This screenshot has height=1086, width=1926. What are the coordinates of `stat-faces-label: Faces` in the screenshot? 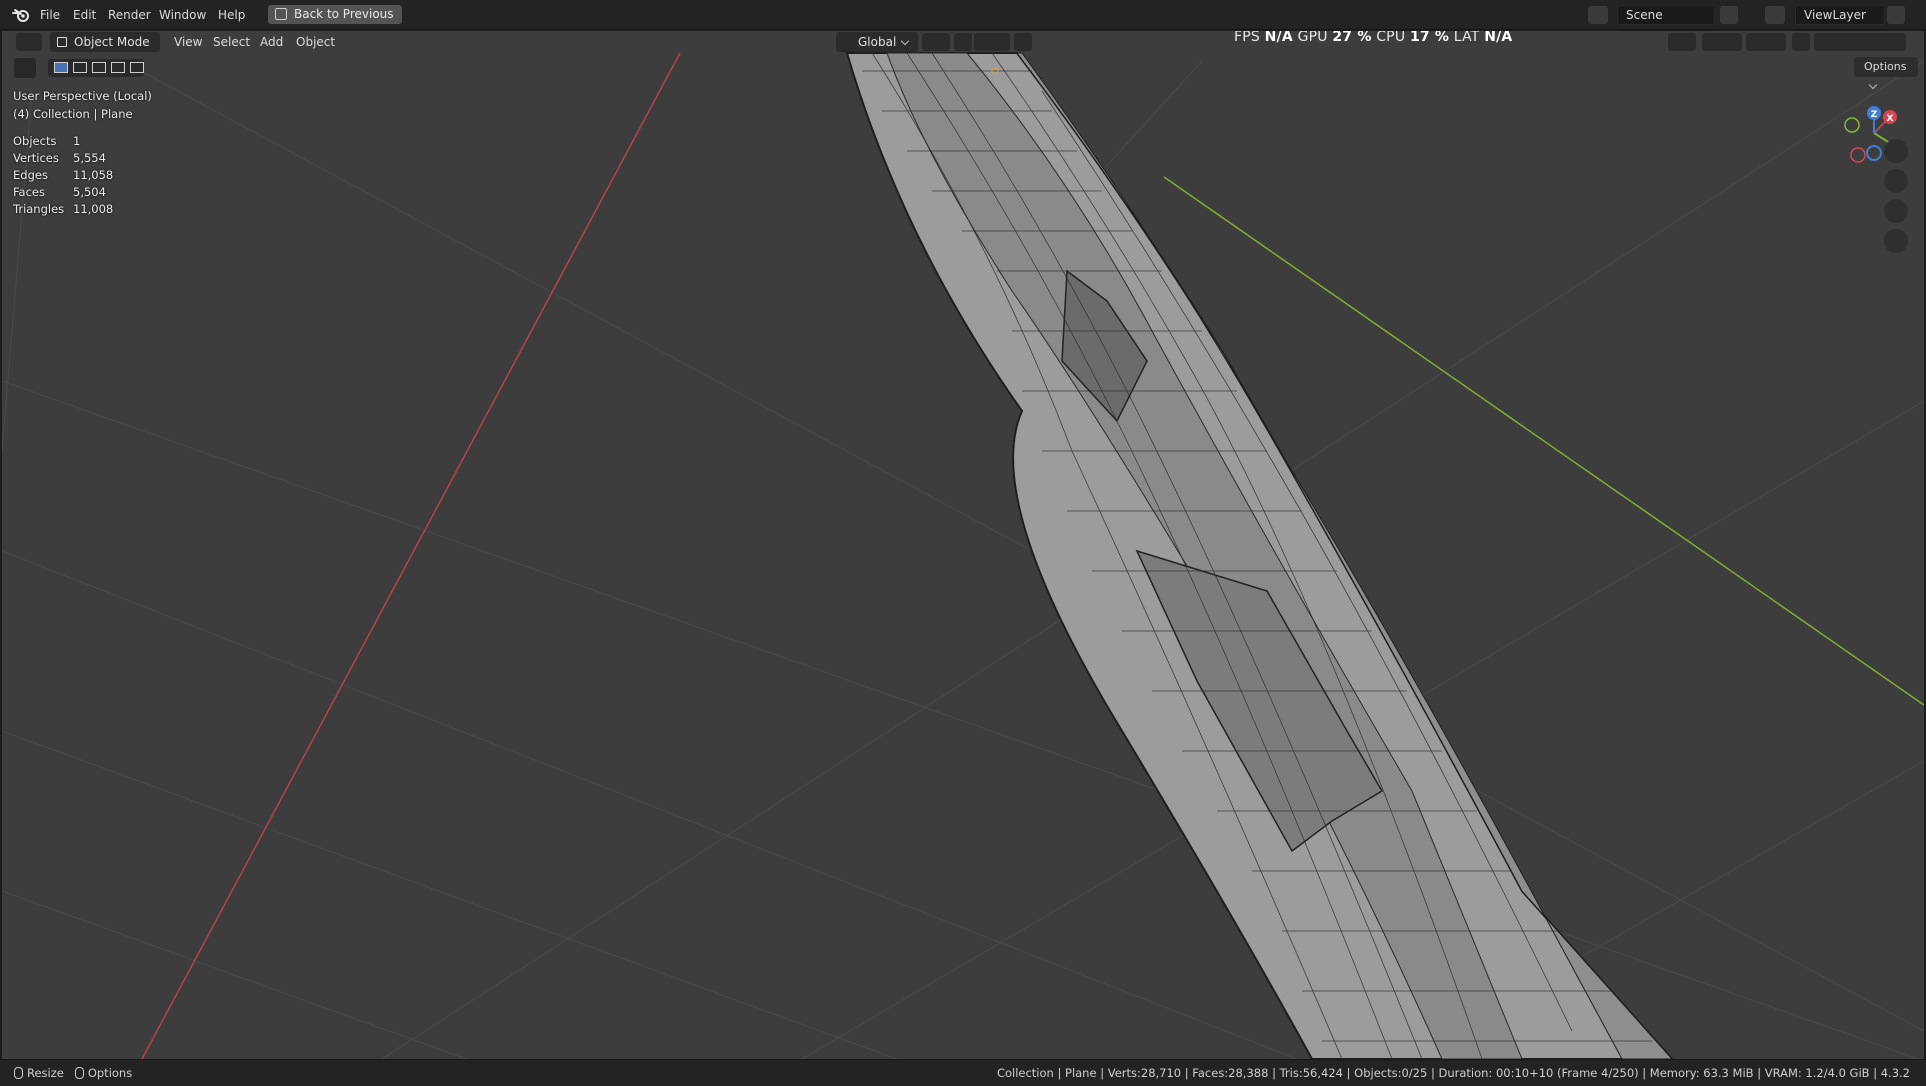 It's located at (29, 192).